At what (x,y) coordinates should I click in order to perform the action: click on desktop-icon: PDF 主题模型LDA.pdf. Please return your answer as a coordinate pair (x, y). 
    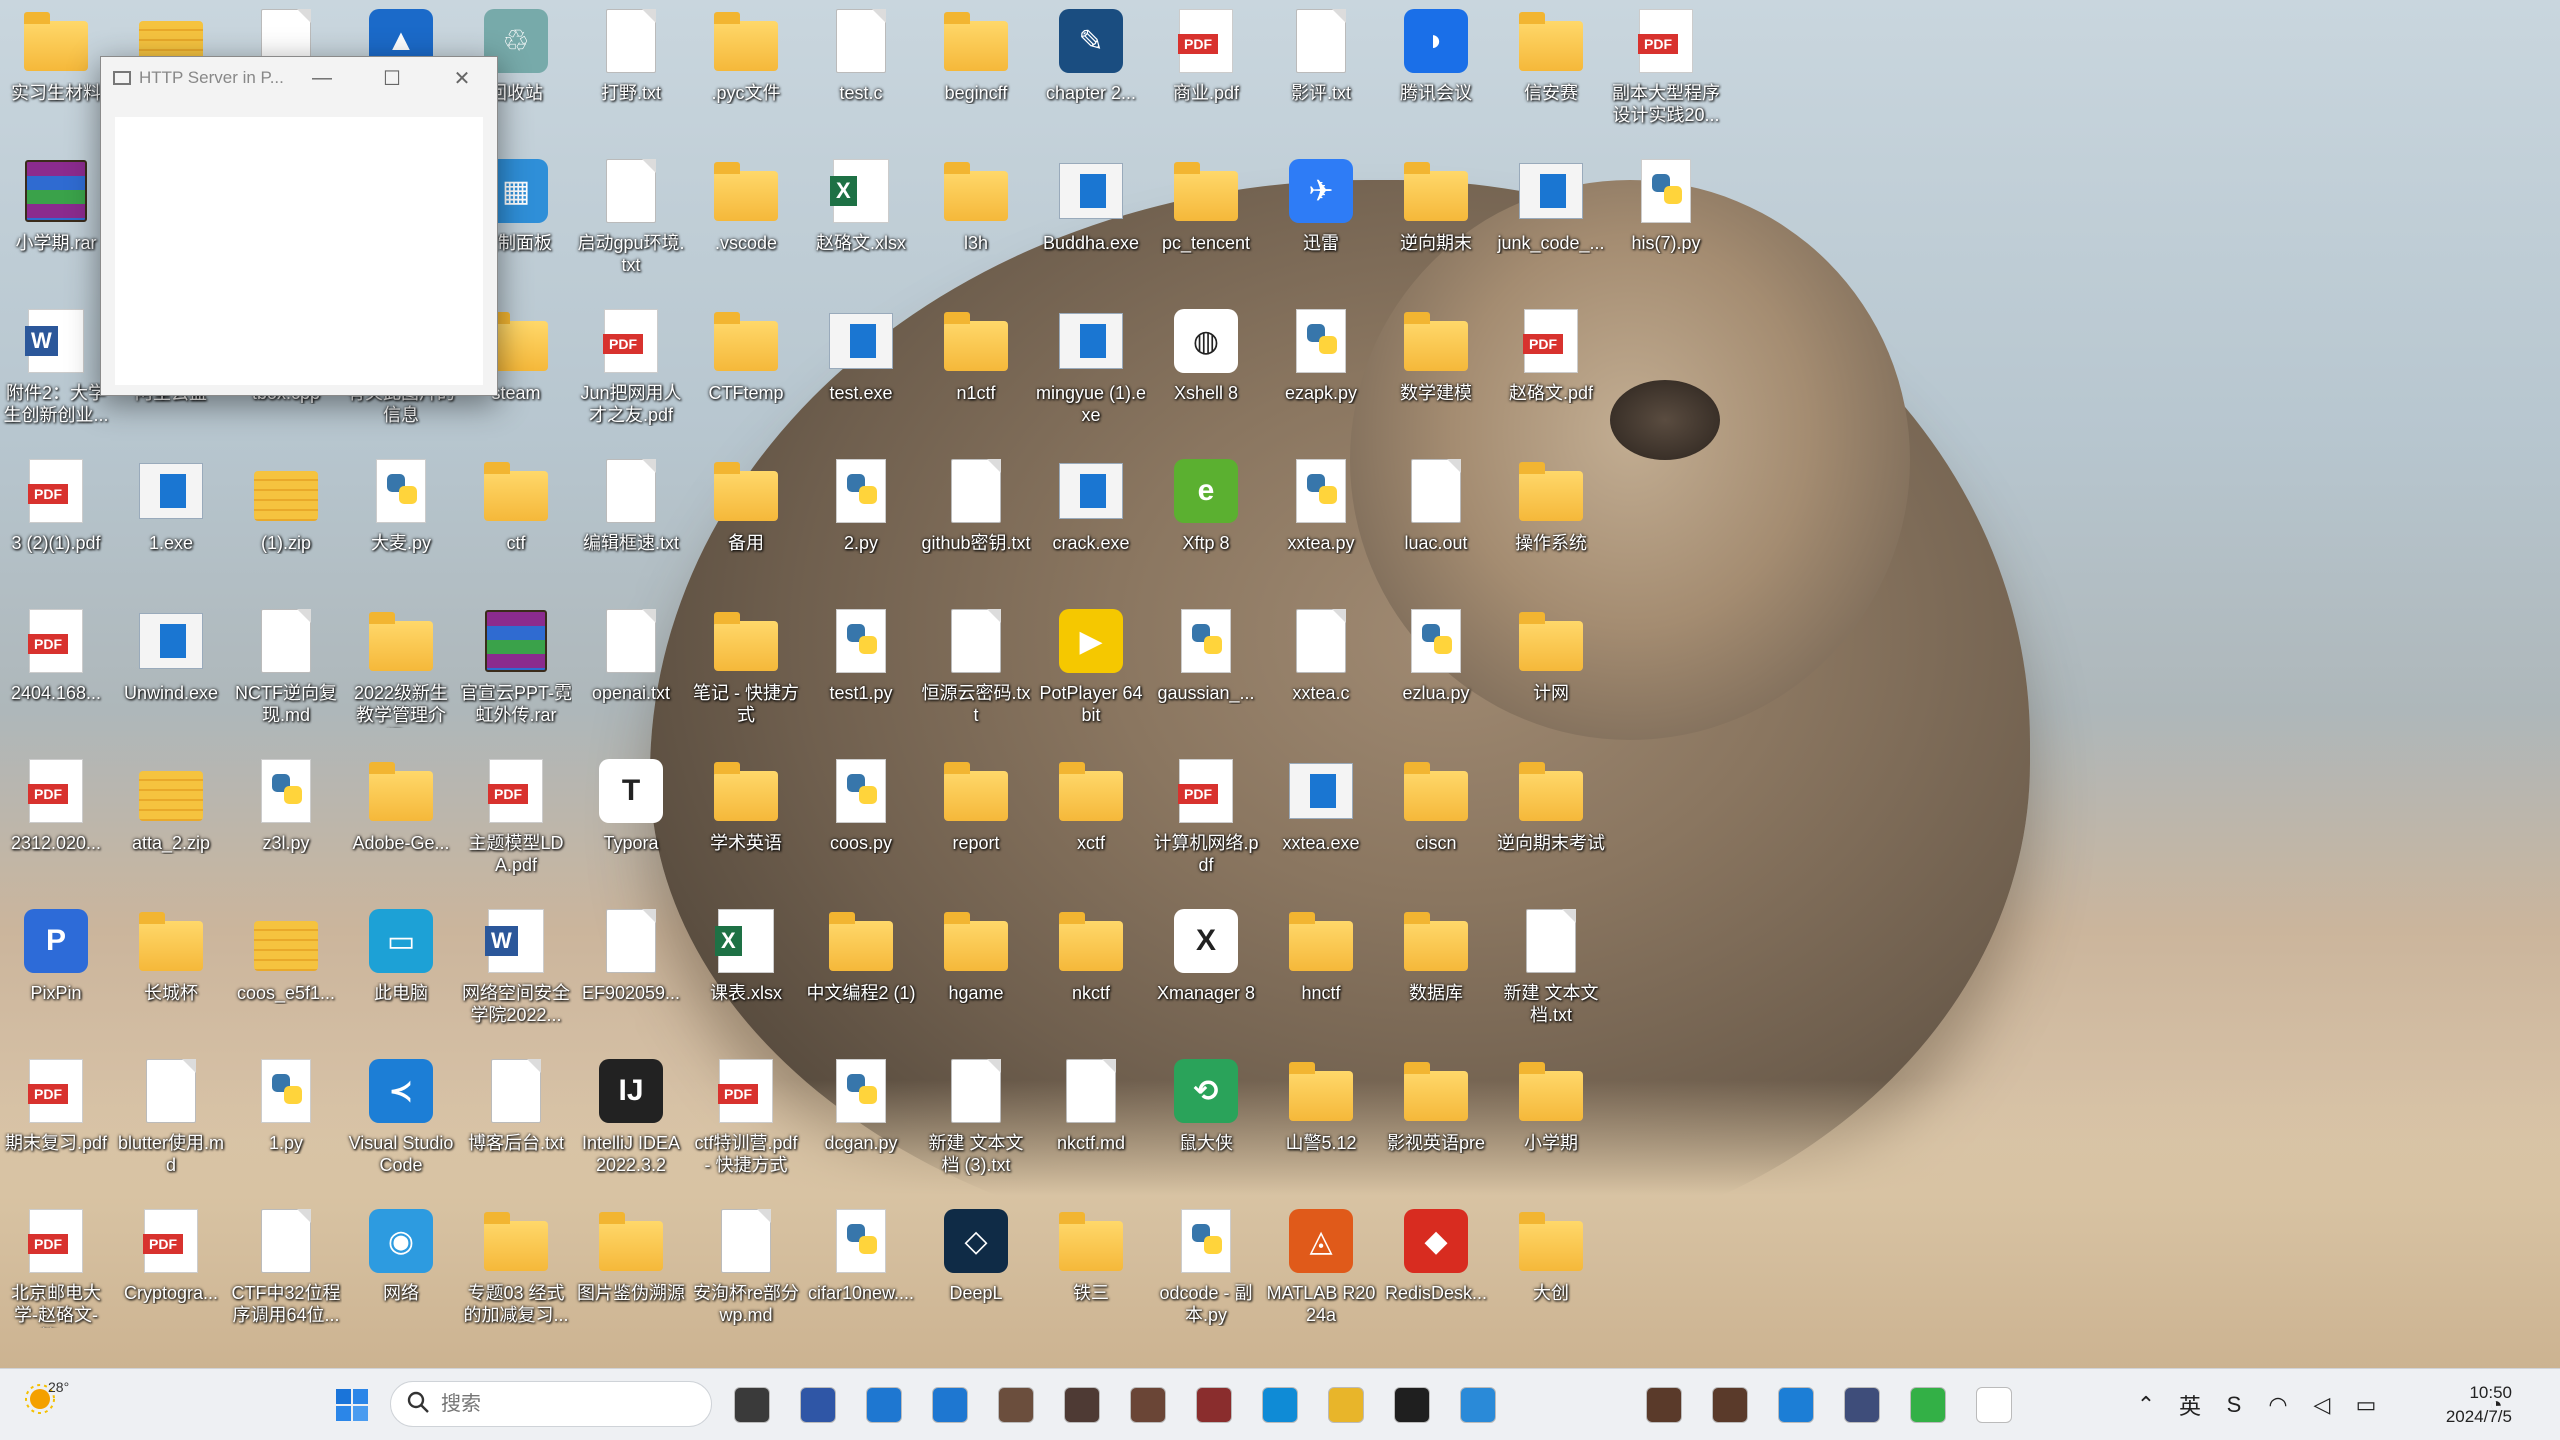
    Looking at the image, I should click on (516, 825).